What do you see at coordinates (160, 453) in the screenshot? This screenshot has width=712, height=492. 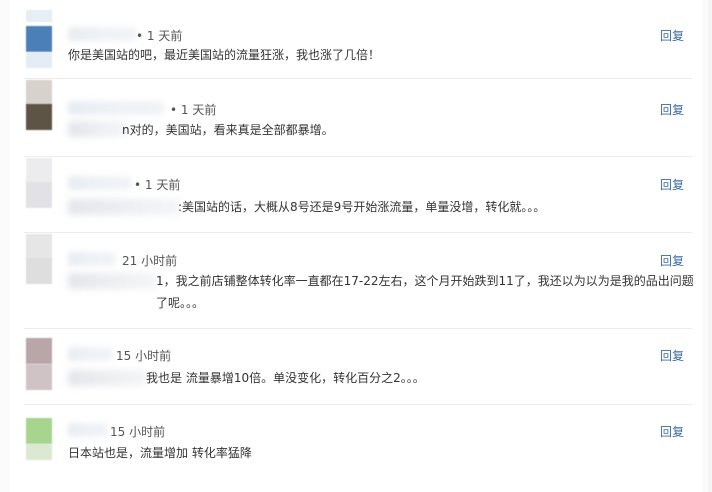 I see `comment-text: 日本站也是，流量增加 转化率猛降` at bounding box center [160, 453].